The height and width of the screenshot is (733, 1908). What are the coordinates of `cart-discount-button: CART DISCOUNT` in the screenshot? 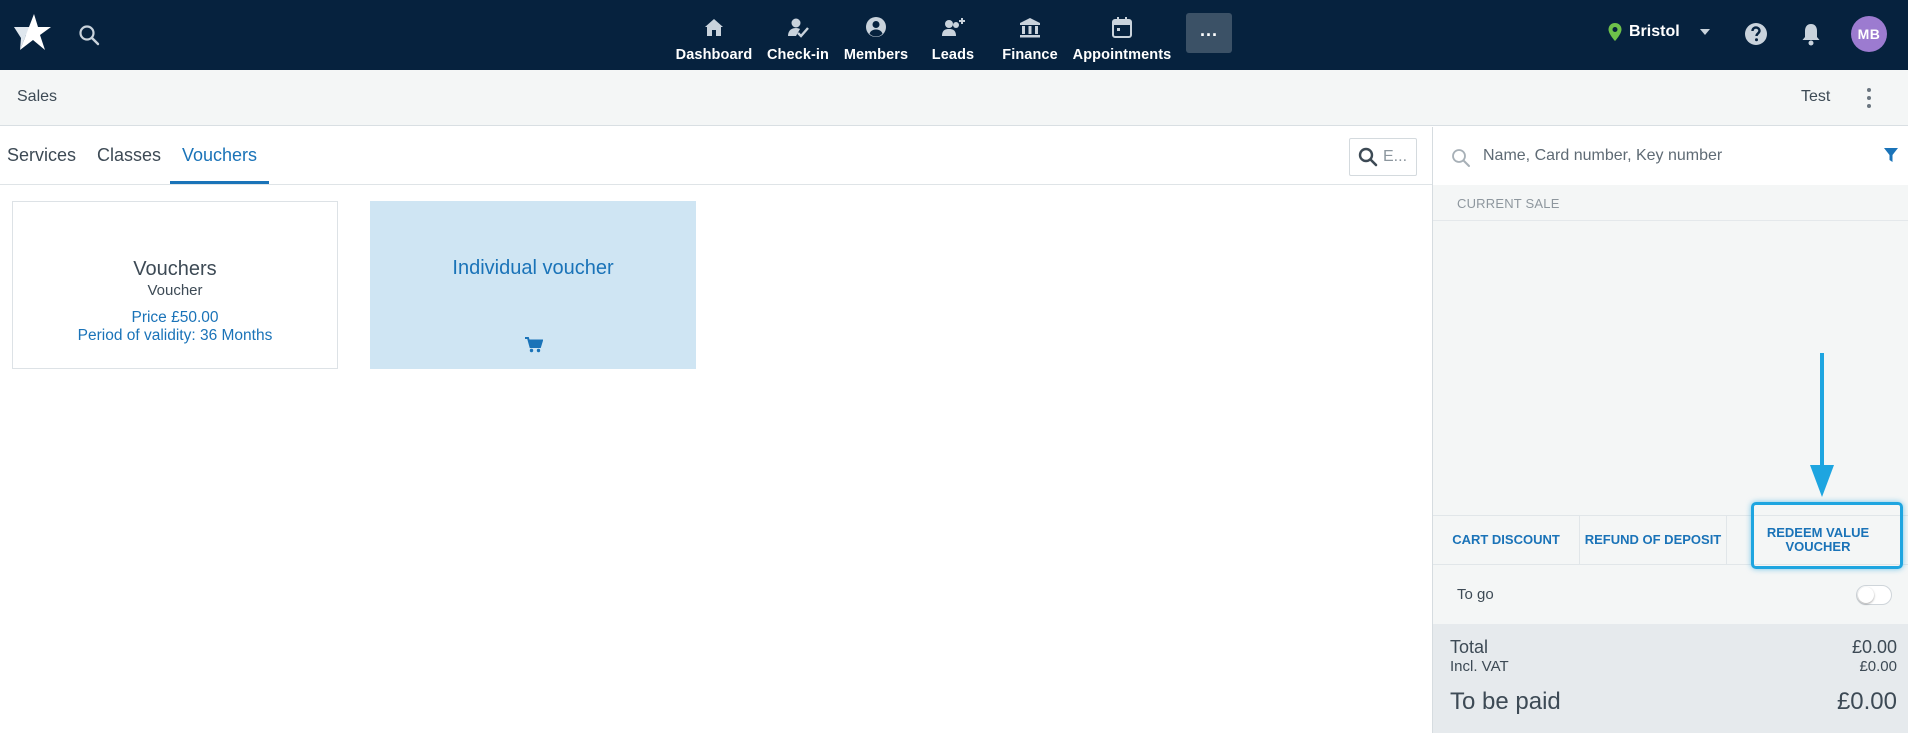 It's located at (1506, 540).